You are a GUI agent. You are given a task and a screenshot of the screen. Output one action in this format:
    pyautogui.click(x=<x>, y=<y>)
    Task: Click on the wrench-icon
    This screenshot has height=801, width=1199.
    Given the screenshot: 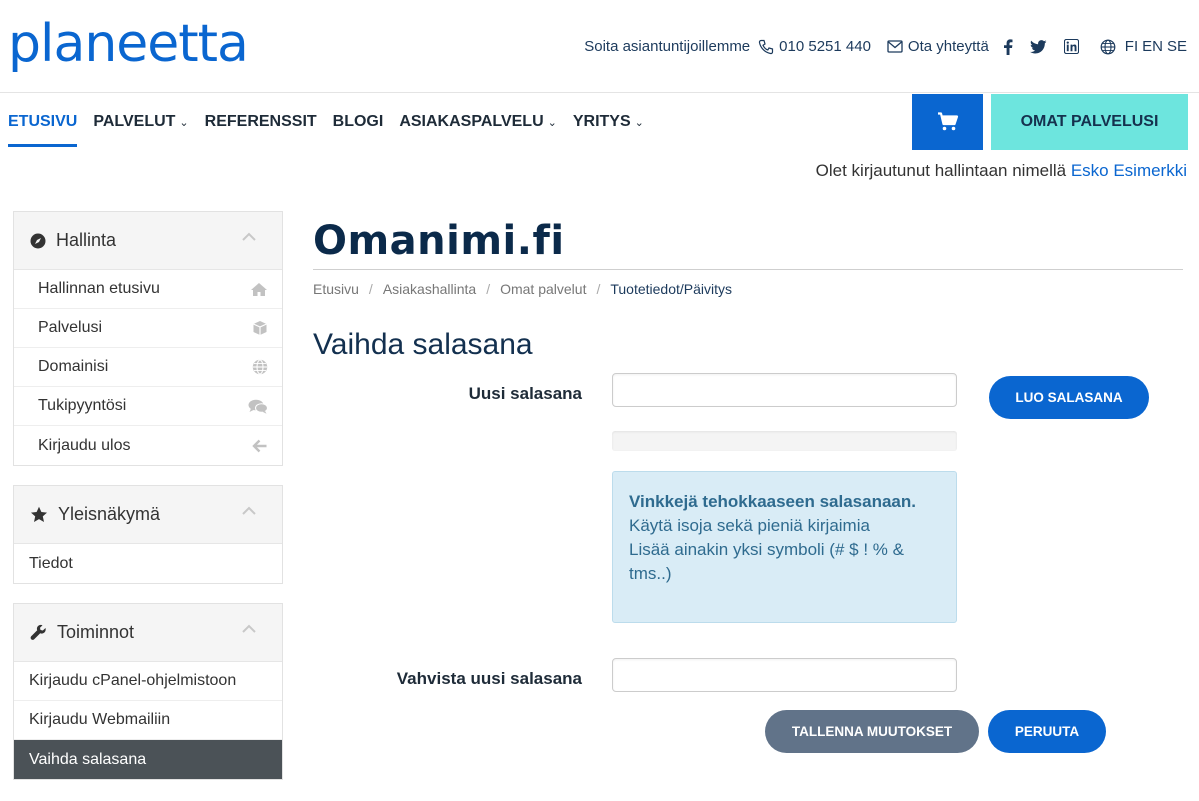 What is the action you would take?
    pyautogui.click(x=38, y=632)
    